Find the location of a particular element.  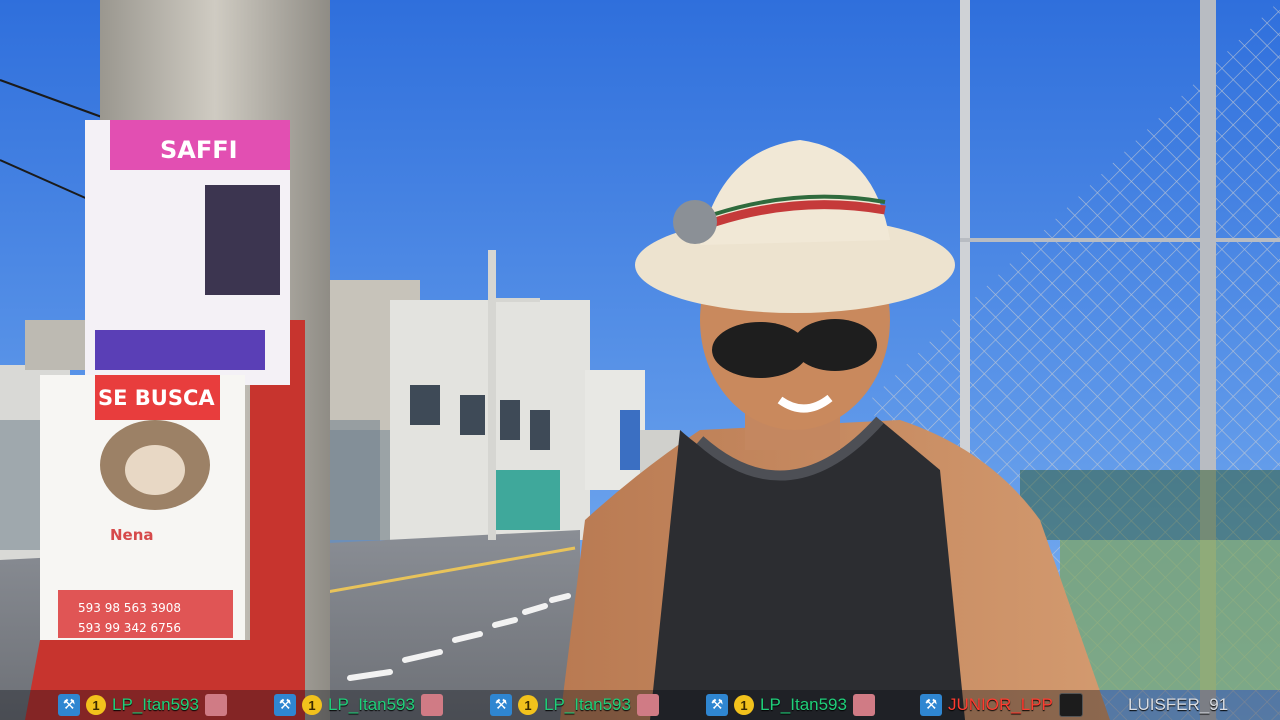

poster-title: SAFFI is located at coordinates (199, 150).